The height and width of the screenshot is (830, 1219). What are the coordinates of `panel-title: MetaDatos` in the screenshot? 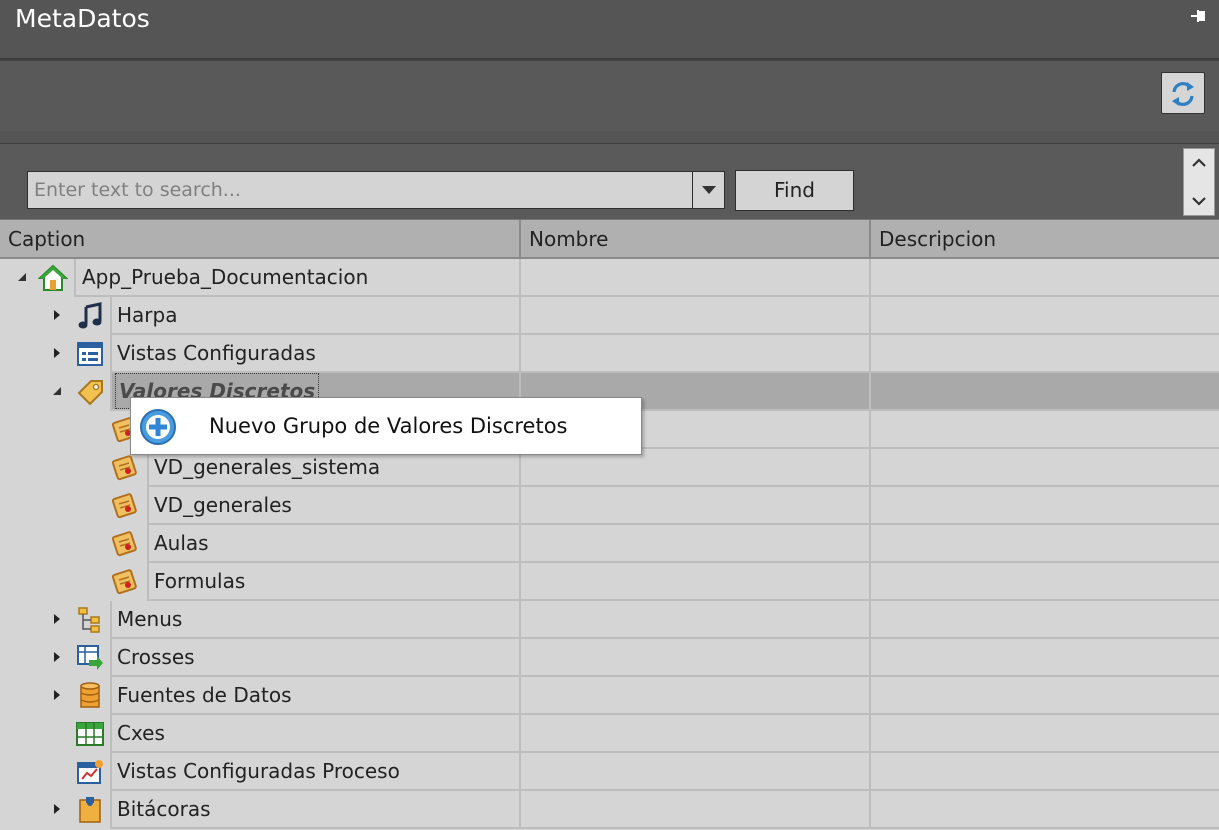 It's located at (82, 18).